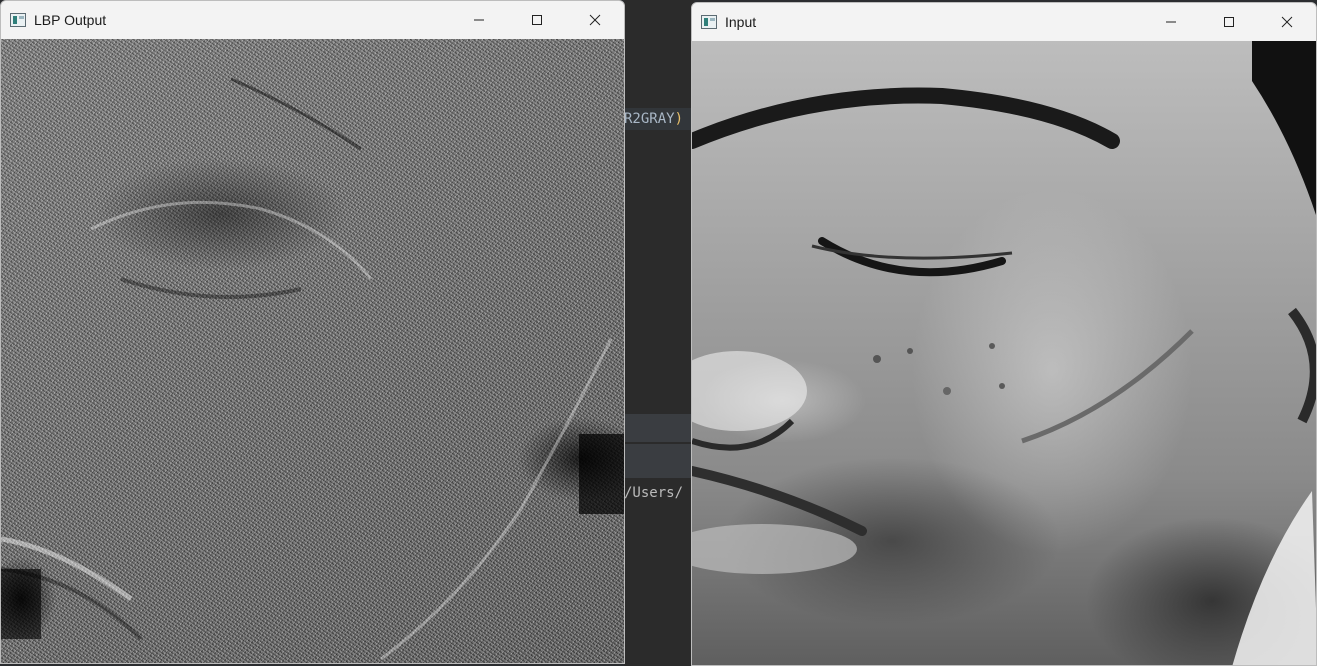  I want to click on editor-code-line: R2GRAY), so click(659, 119).